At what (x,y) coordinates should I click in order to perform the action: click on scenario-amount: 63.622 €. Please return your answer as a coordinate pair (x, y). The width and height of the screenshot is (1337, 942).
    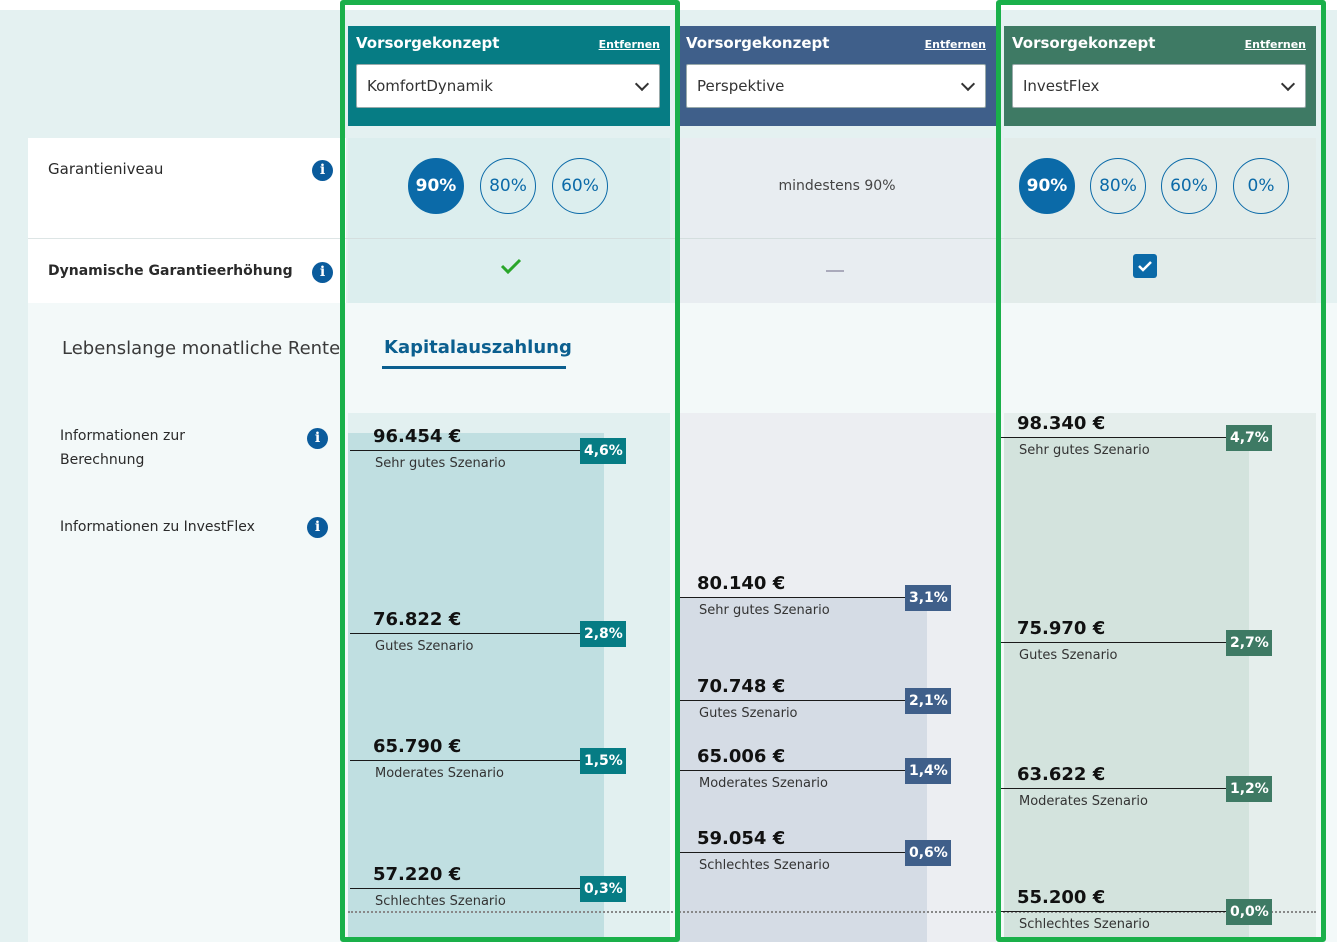
    Looking at the image, I should click on (1061, 774).